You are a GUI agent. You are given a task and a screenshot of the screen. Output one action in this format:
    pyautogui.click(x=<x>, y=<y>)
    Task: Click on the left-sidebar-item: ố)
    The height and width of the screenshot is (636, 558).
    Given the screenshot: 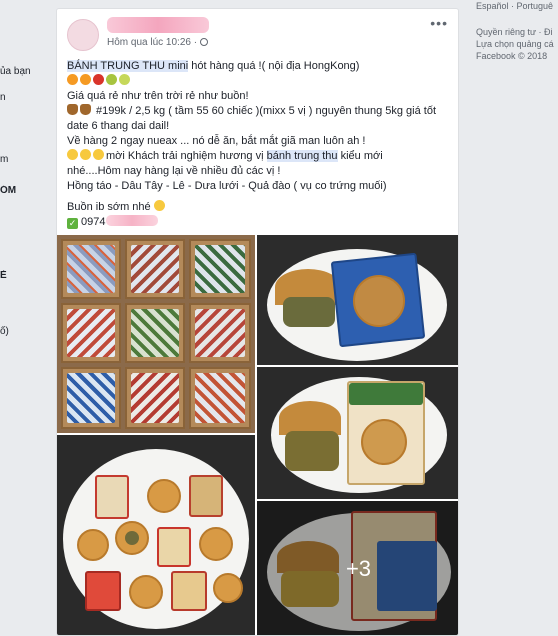 What is the action you would take?
    pyautogui.click(x=22, y=331)
    